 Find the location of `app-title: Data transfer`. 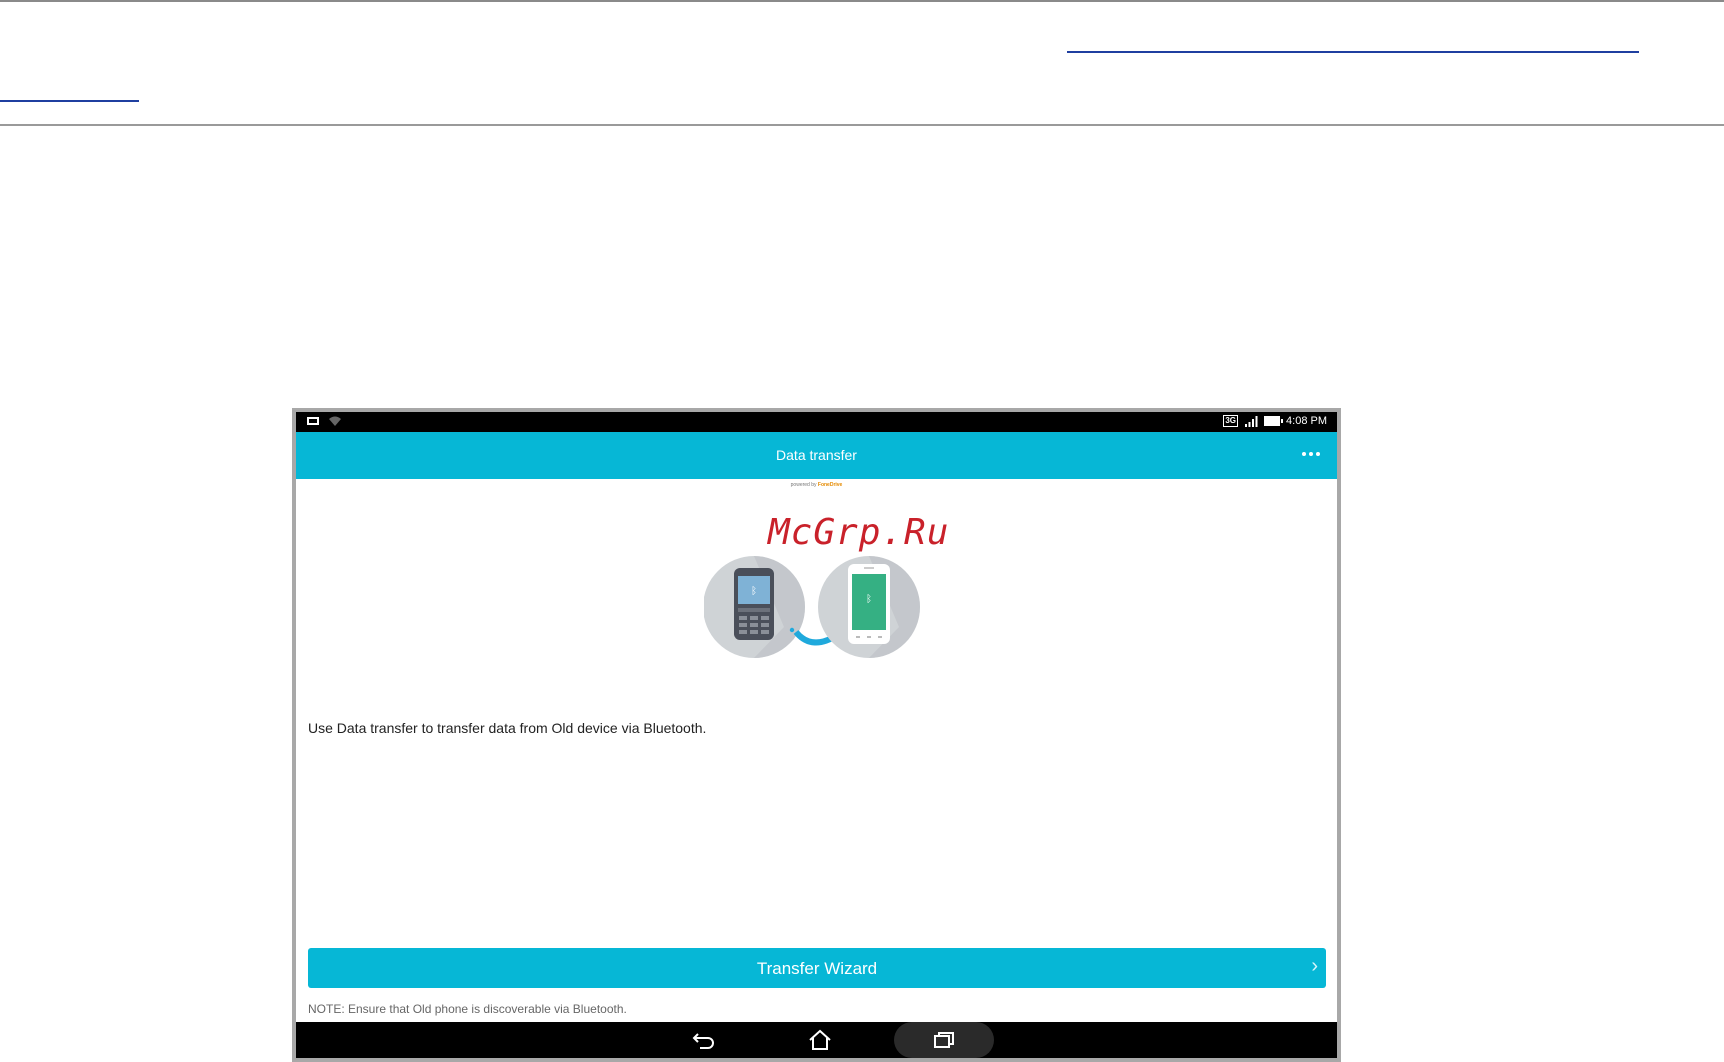

app-title: Data transfer is located at coordinates (816, 455).